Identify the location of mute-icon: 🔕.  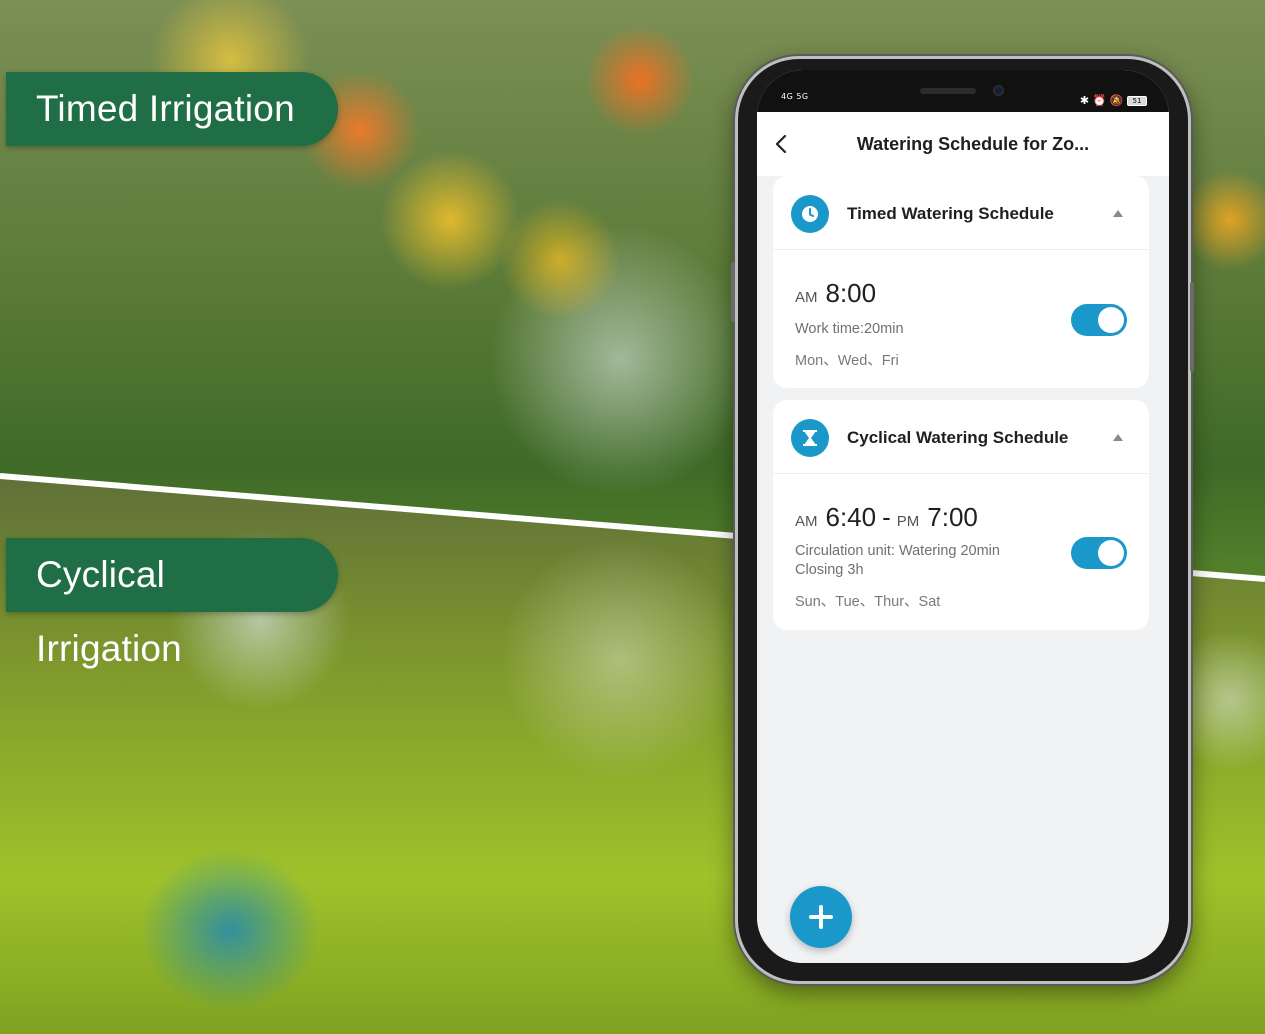
(1116, 100).